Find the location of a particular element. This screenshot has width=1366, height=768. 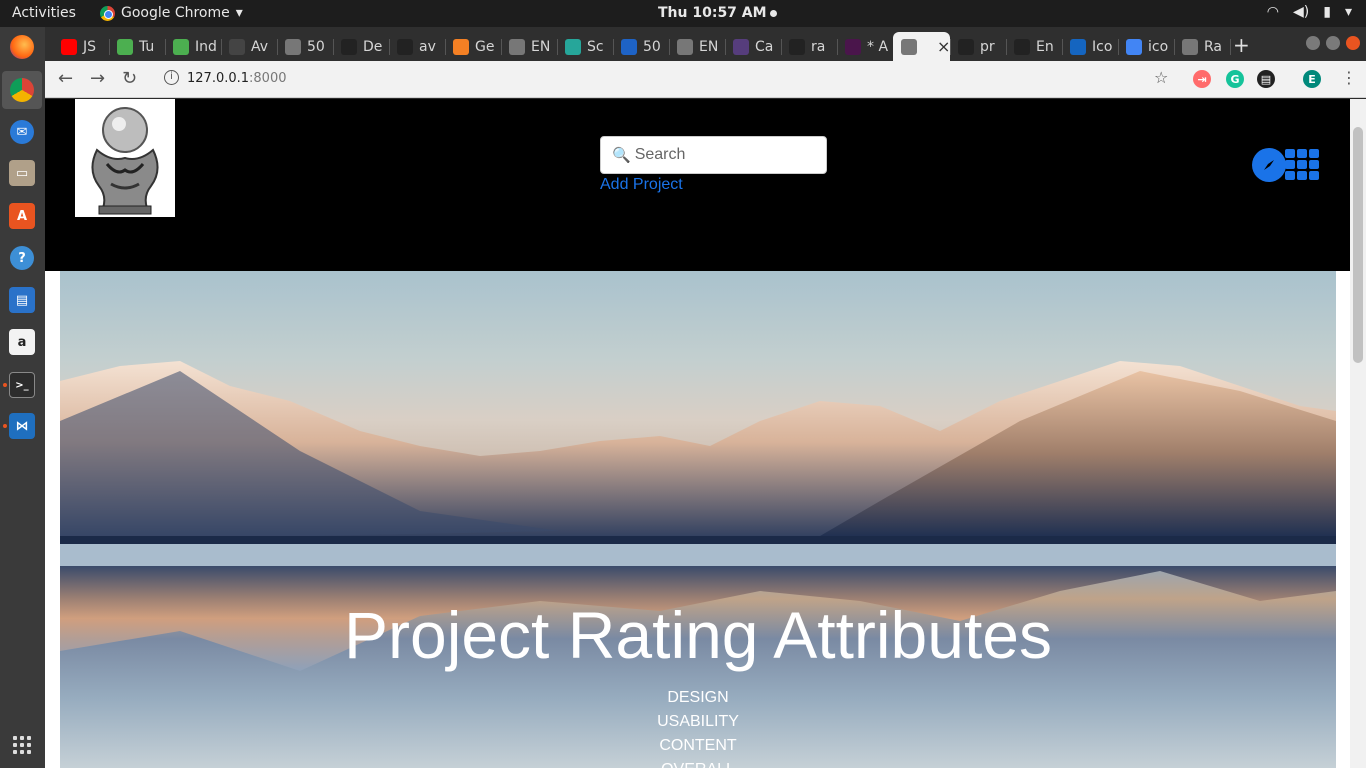

tab-label: pr is located at coordinates (987, 46).